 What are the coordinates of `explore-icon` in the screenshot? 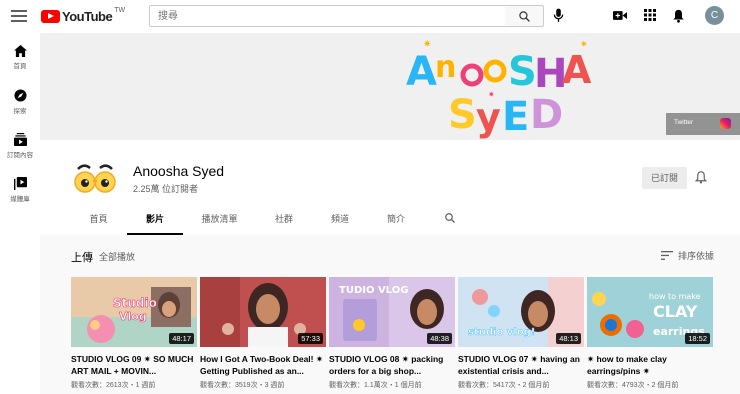 It's located at (20, 95).